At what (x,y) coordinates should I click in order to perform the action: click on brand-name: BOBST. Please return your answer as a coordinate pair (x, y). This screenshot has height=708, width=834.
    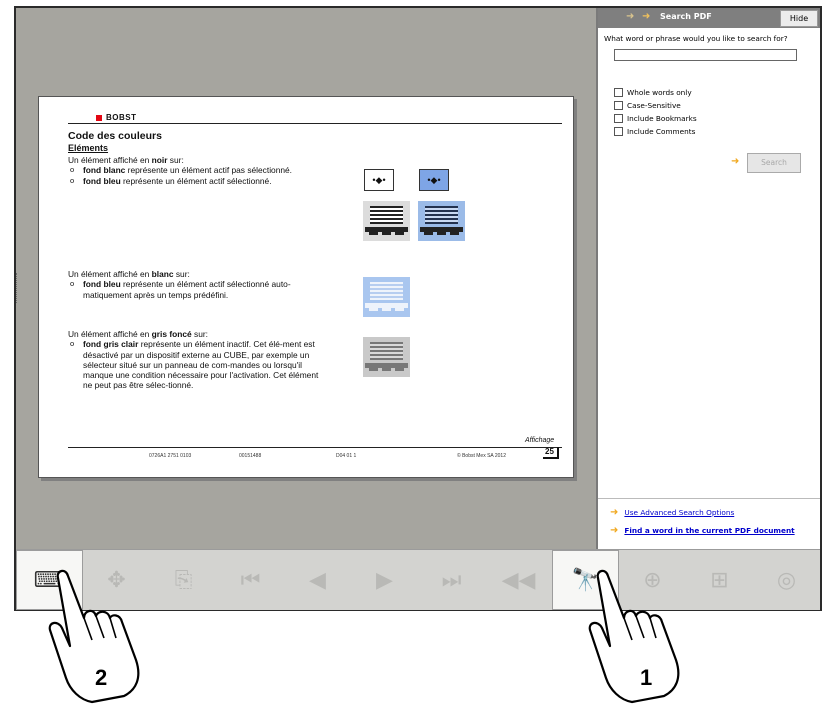
    Looking at the image, I should click on (121, 117).